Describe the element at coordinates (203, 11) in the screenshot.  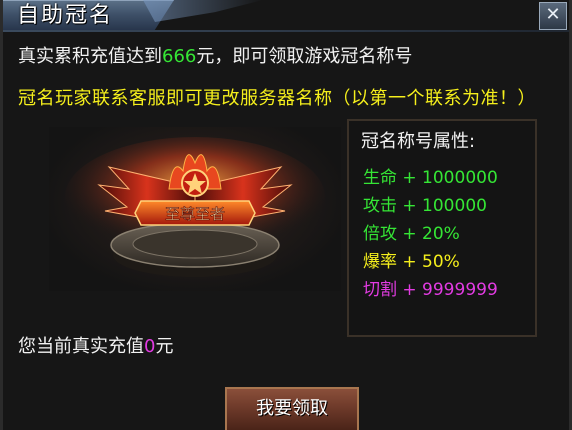
I see `title-decoration` at that location.